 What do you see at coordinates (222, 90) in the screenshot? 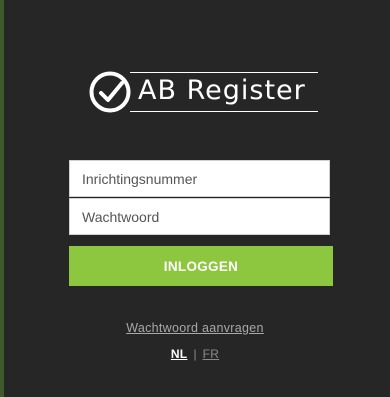
I see `brand-name: AB Register` at bounding box center [222, 90].